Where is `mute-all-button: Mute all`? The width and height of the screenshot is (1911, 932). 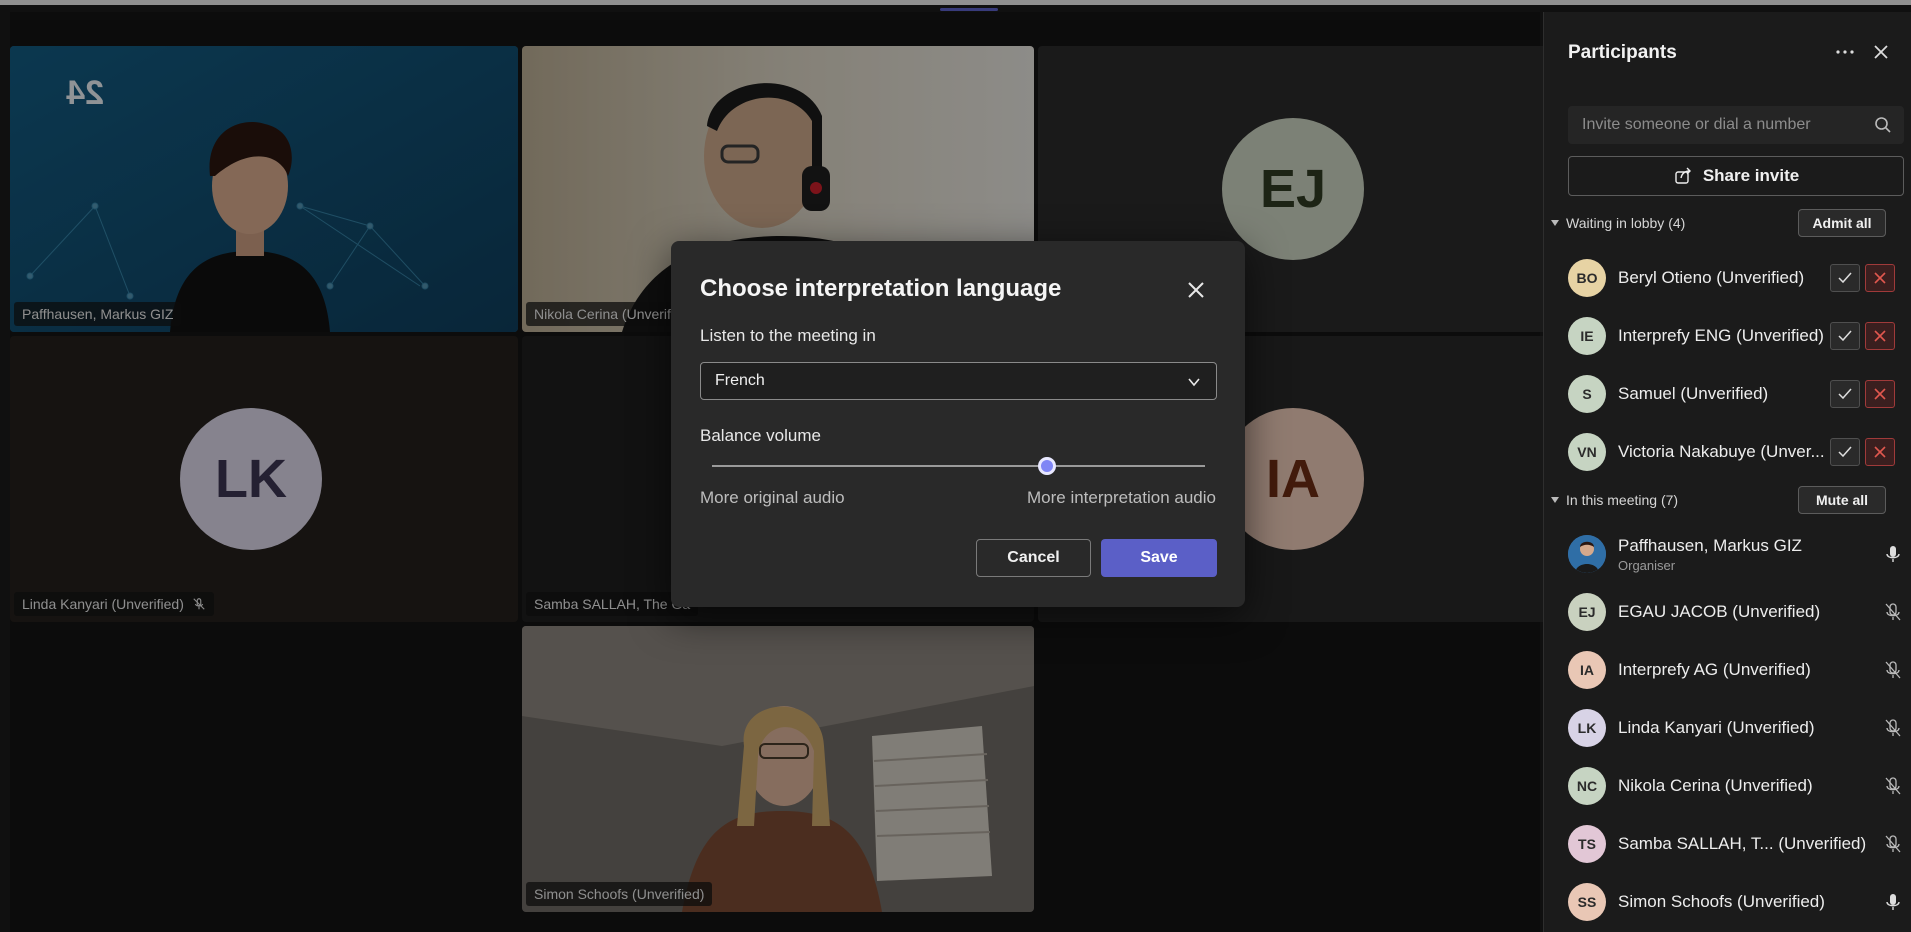
mute-all-button: Mute all is located at coordinates (1842, 500).